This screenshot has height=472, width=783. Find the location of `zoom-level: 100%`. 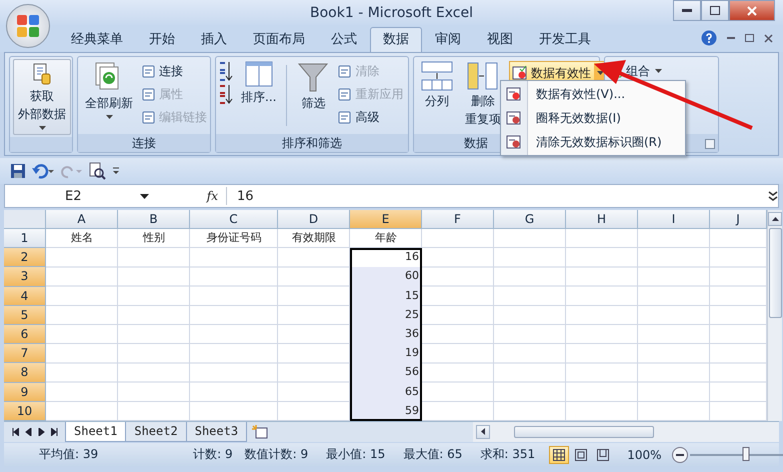

zoom-level: 100% is located at coordinates (644, 455).